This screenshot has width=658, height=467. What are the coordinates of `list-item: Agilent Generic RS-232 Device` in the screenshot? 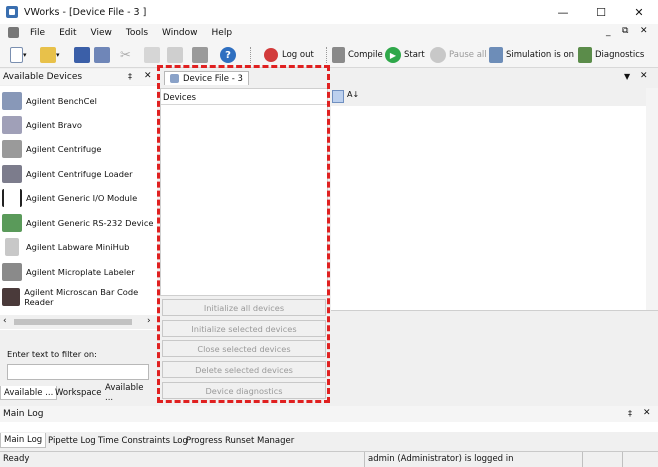 It's located at (78, 223).